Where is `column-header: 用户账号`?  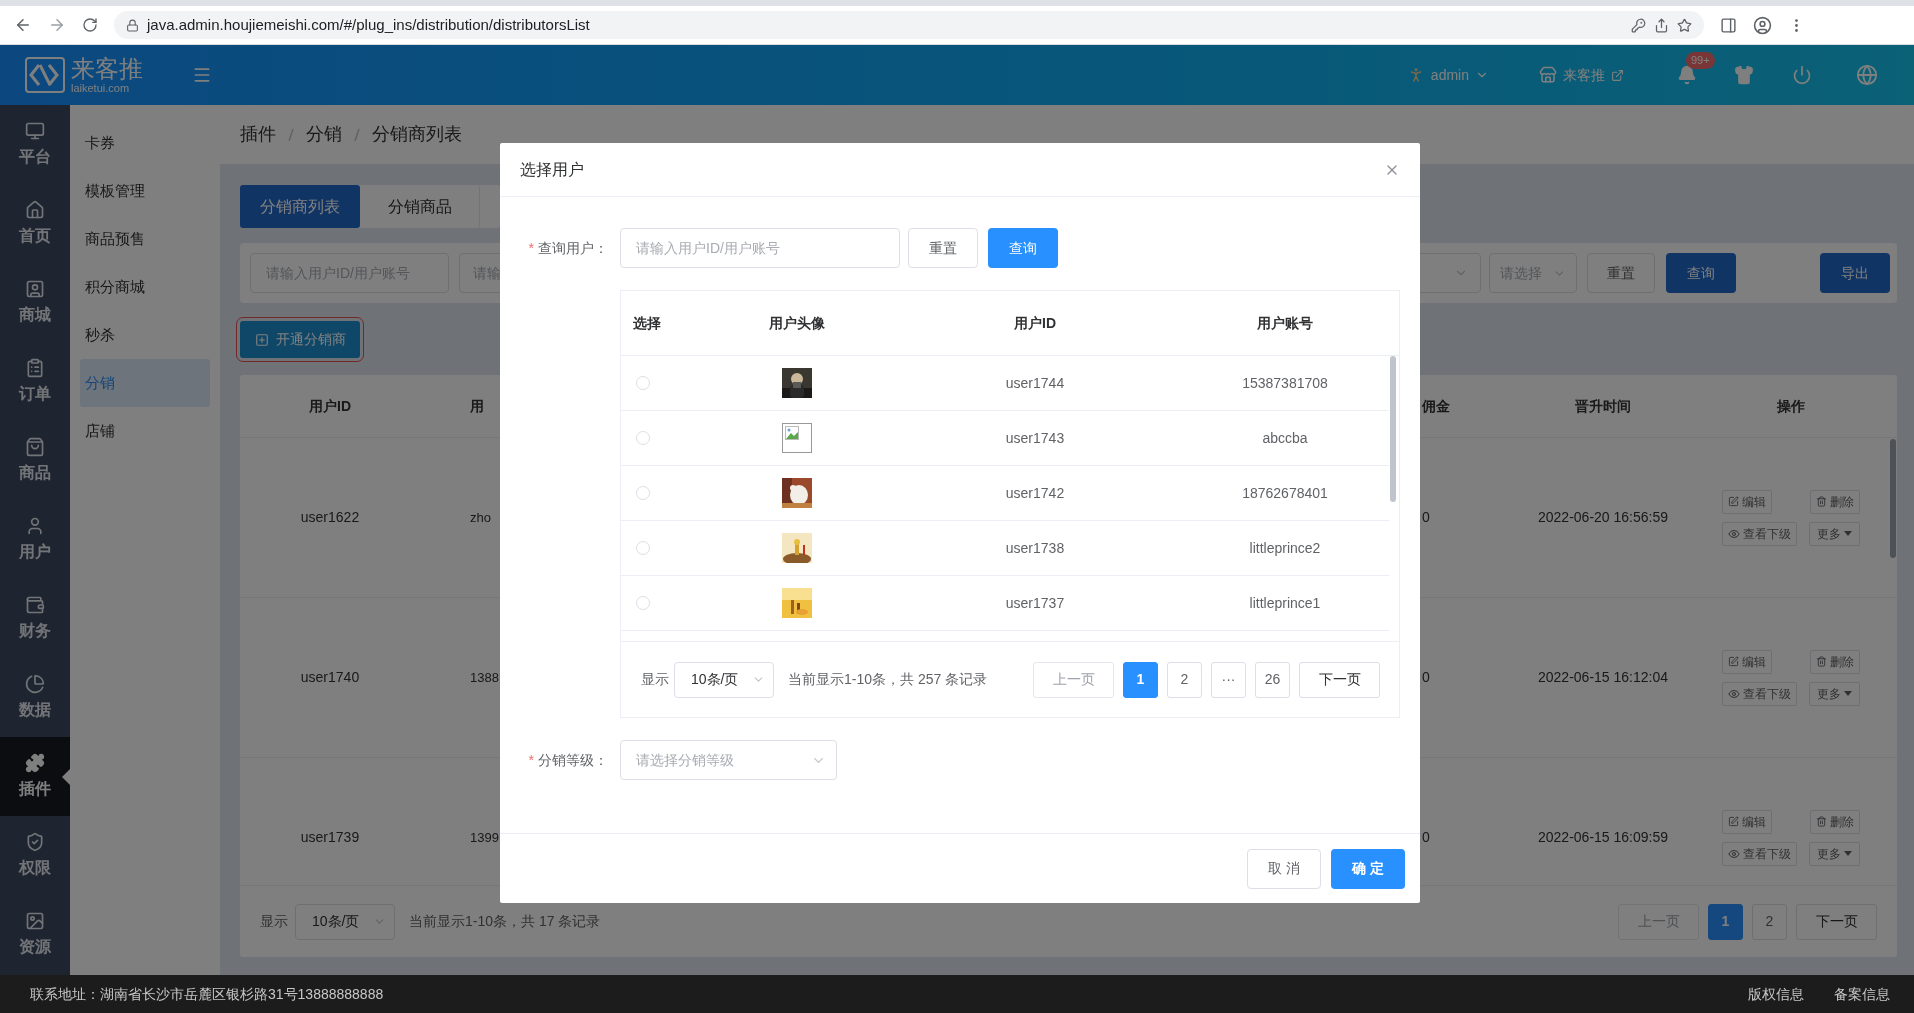 column-header: 用户账号 is located at coordinates (1285, 323).